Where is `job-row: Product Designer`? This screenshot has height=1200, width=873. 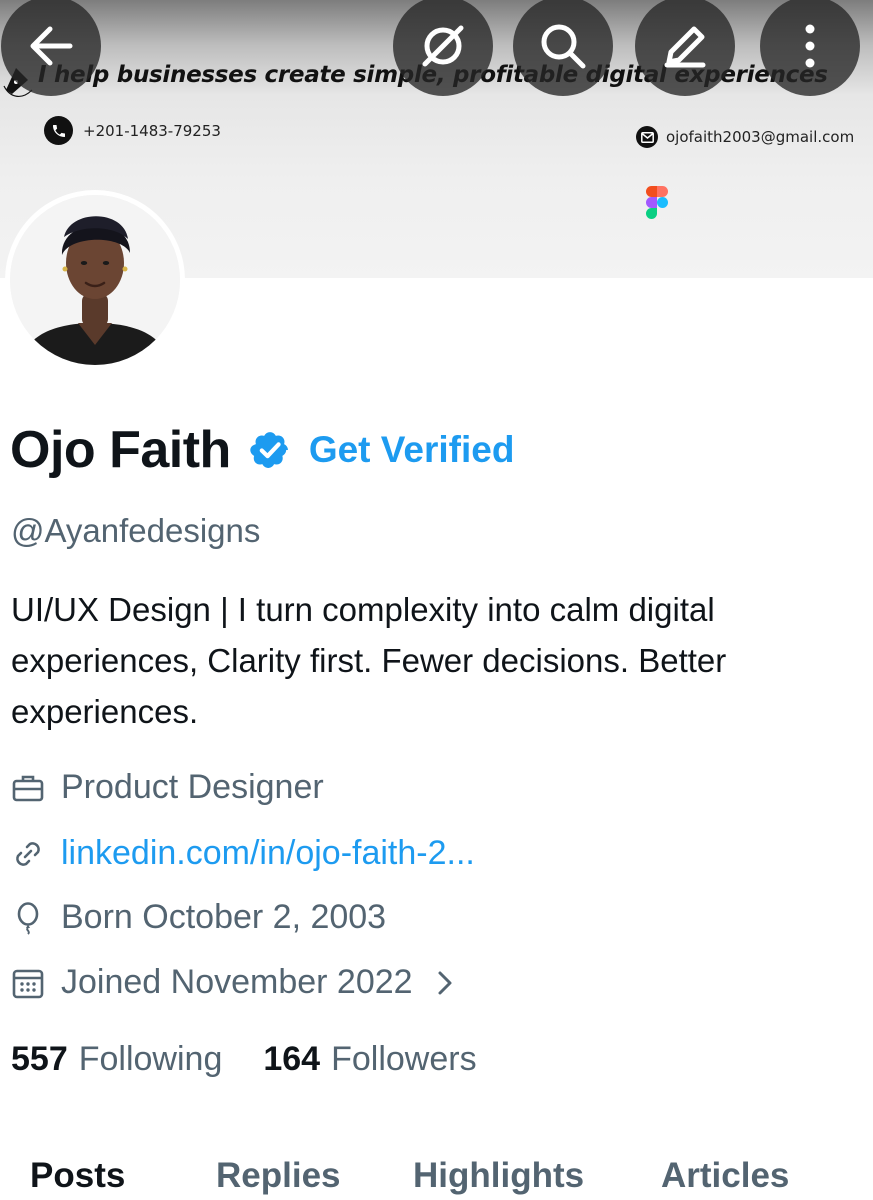 job-row: Product Designer is located at coordinates (167, 787).